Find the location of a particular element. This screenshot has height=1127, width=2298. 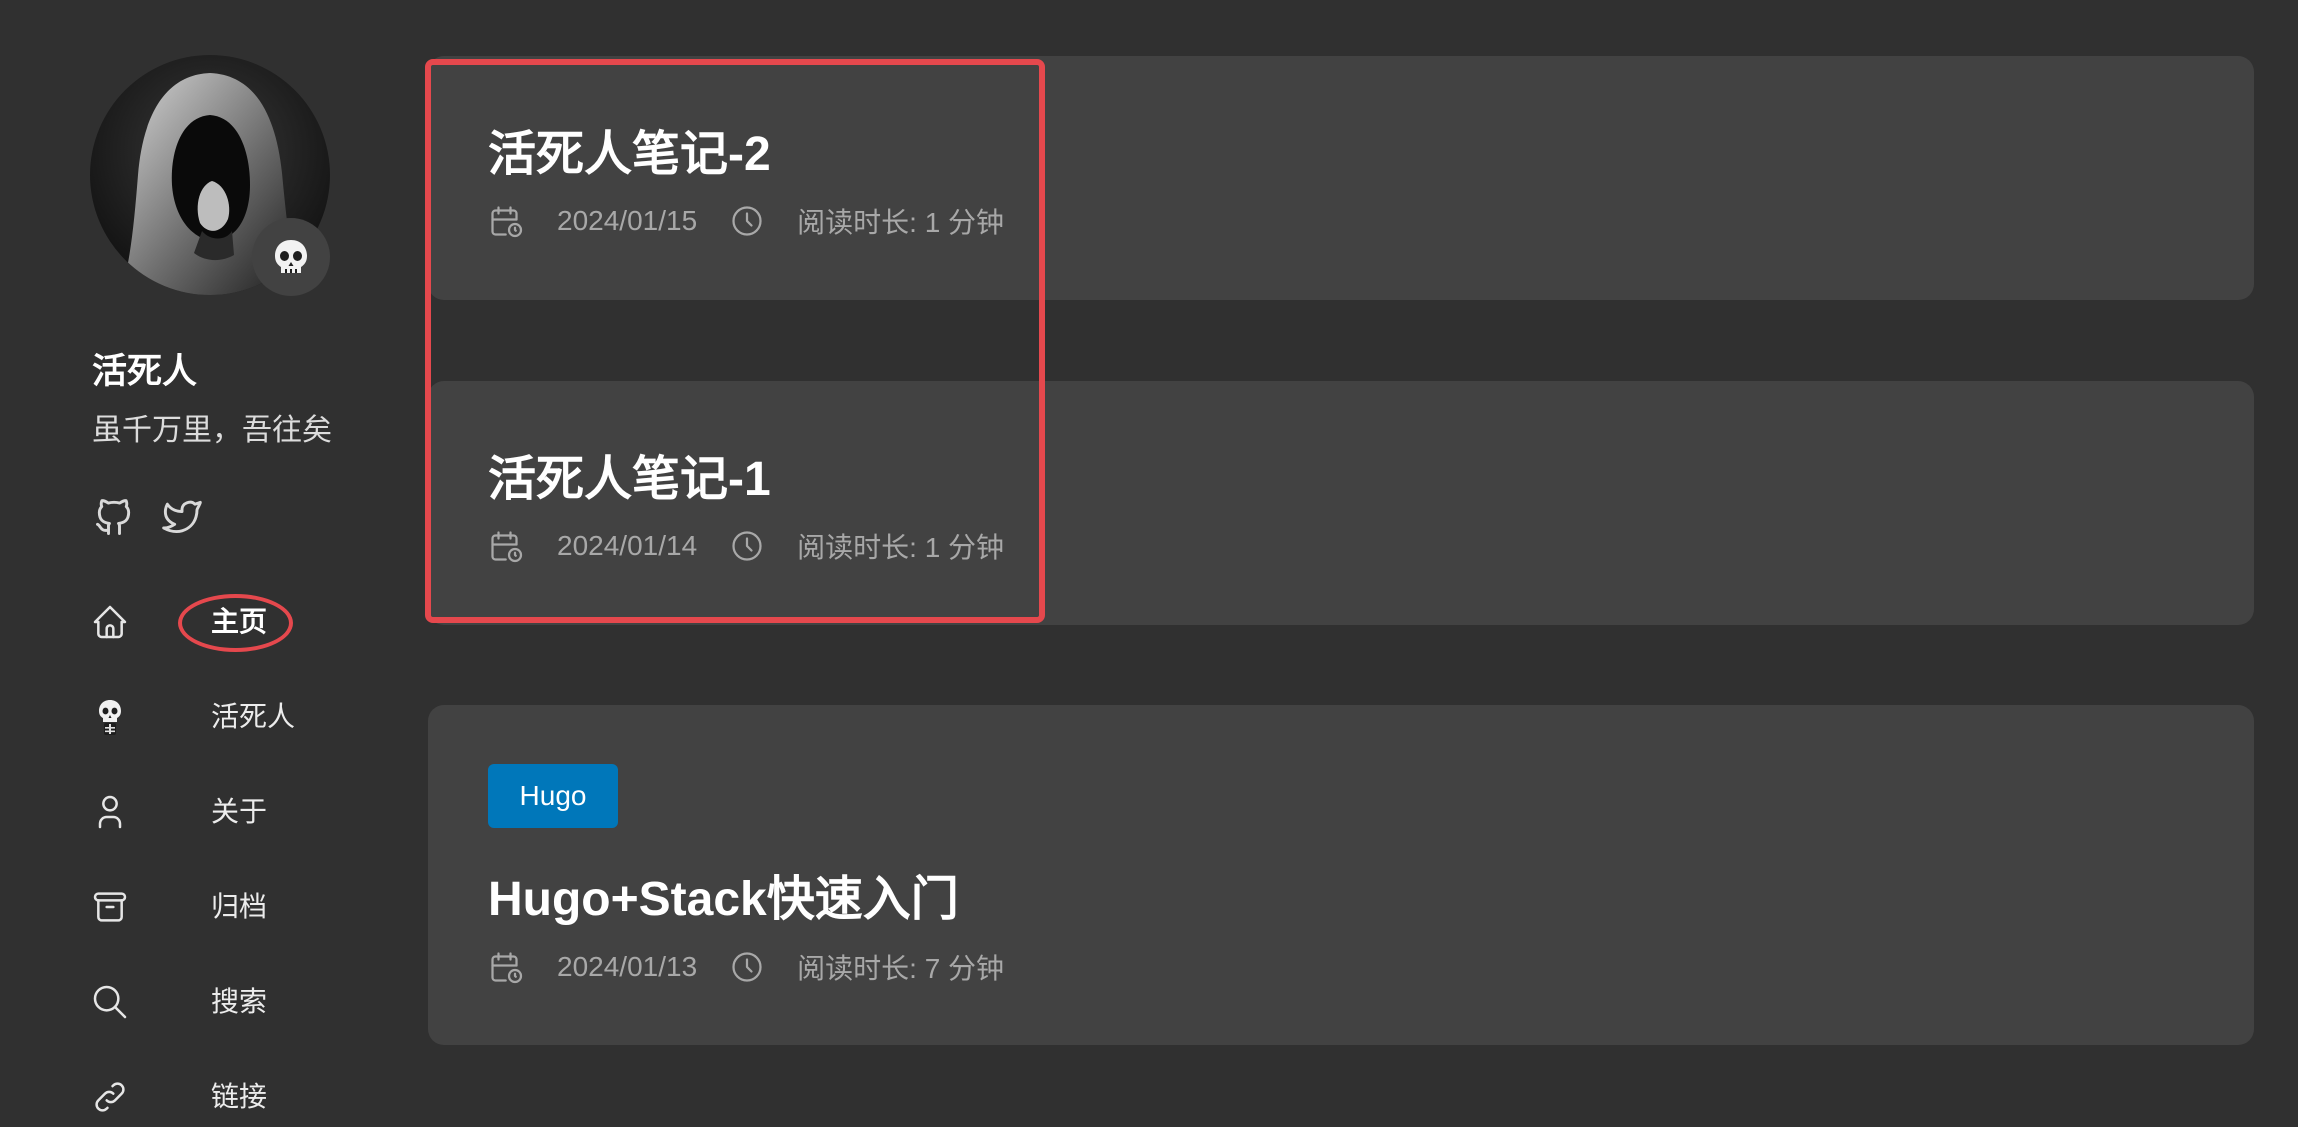

tag-badge: Hugo is located at coordinates (553, 796).